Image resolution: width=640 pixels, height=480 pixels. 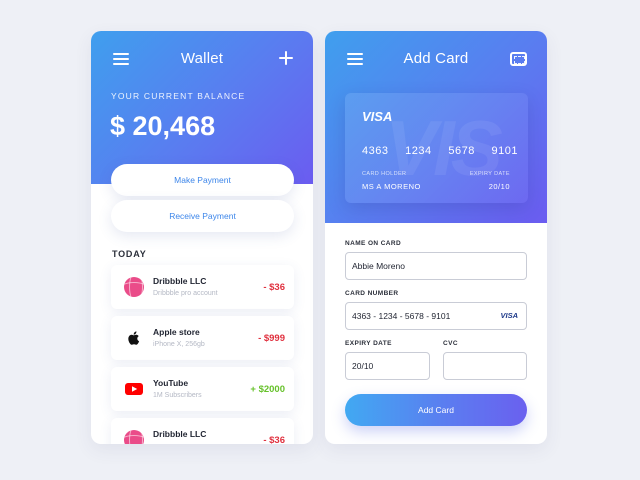 I want to click on expiry-date-label: EXPIRY DATE, so click(x=368, y=343).